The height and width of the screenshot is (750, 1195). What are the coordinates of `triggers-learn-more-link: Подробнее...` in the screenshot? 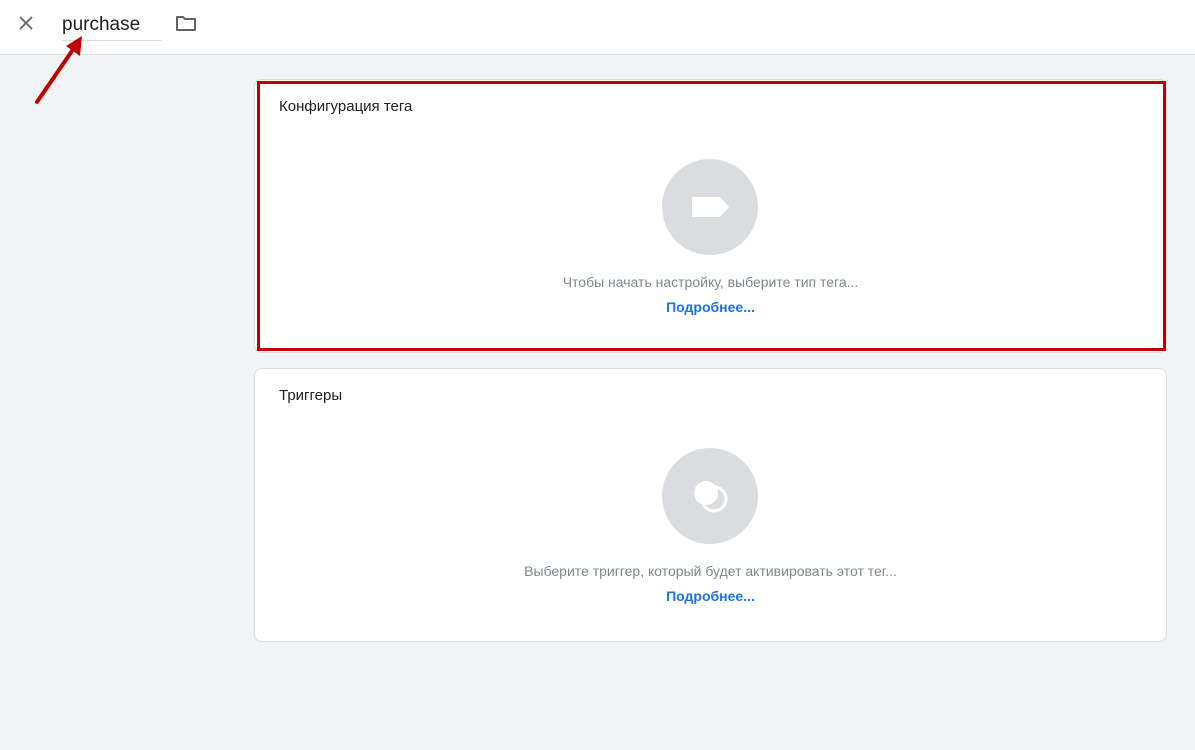 It's located at (710, 596).